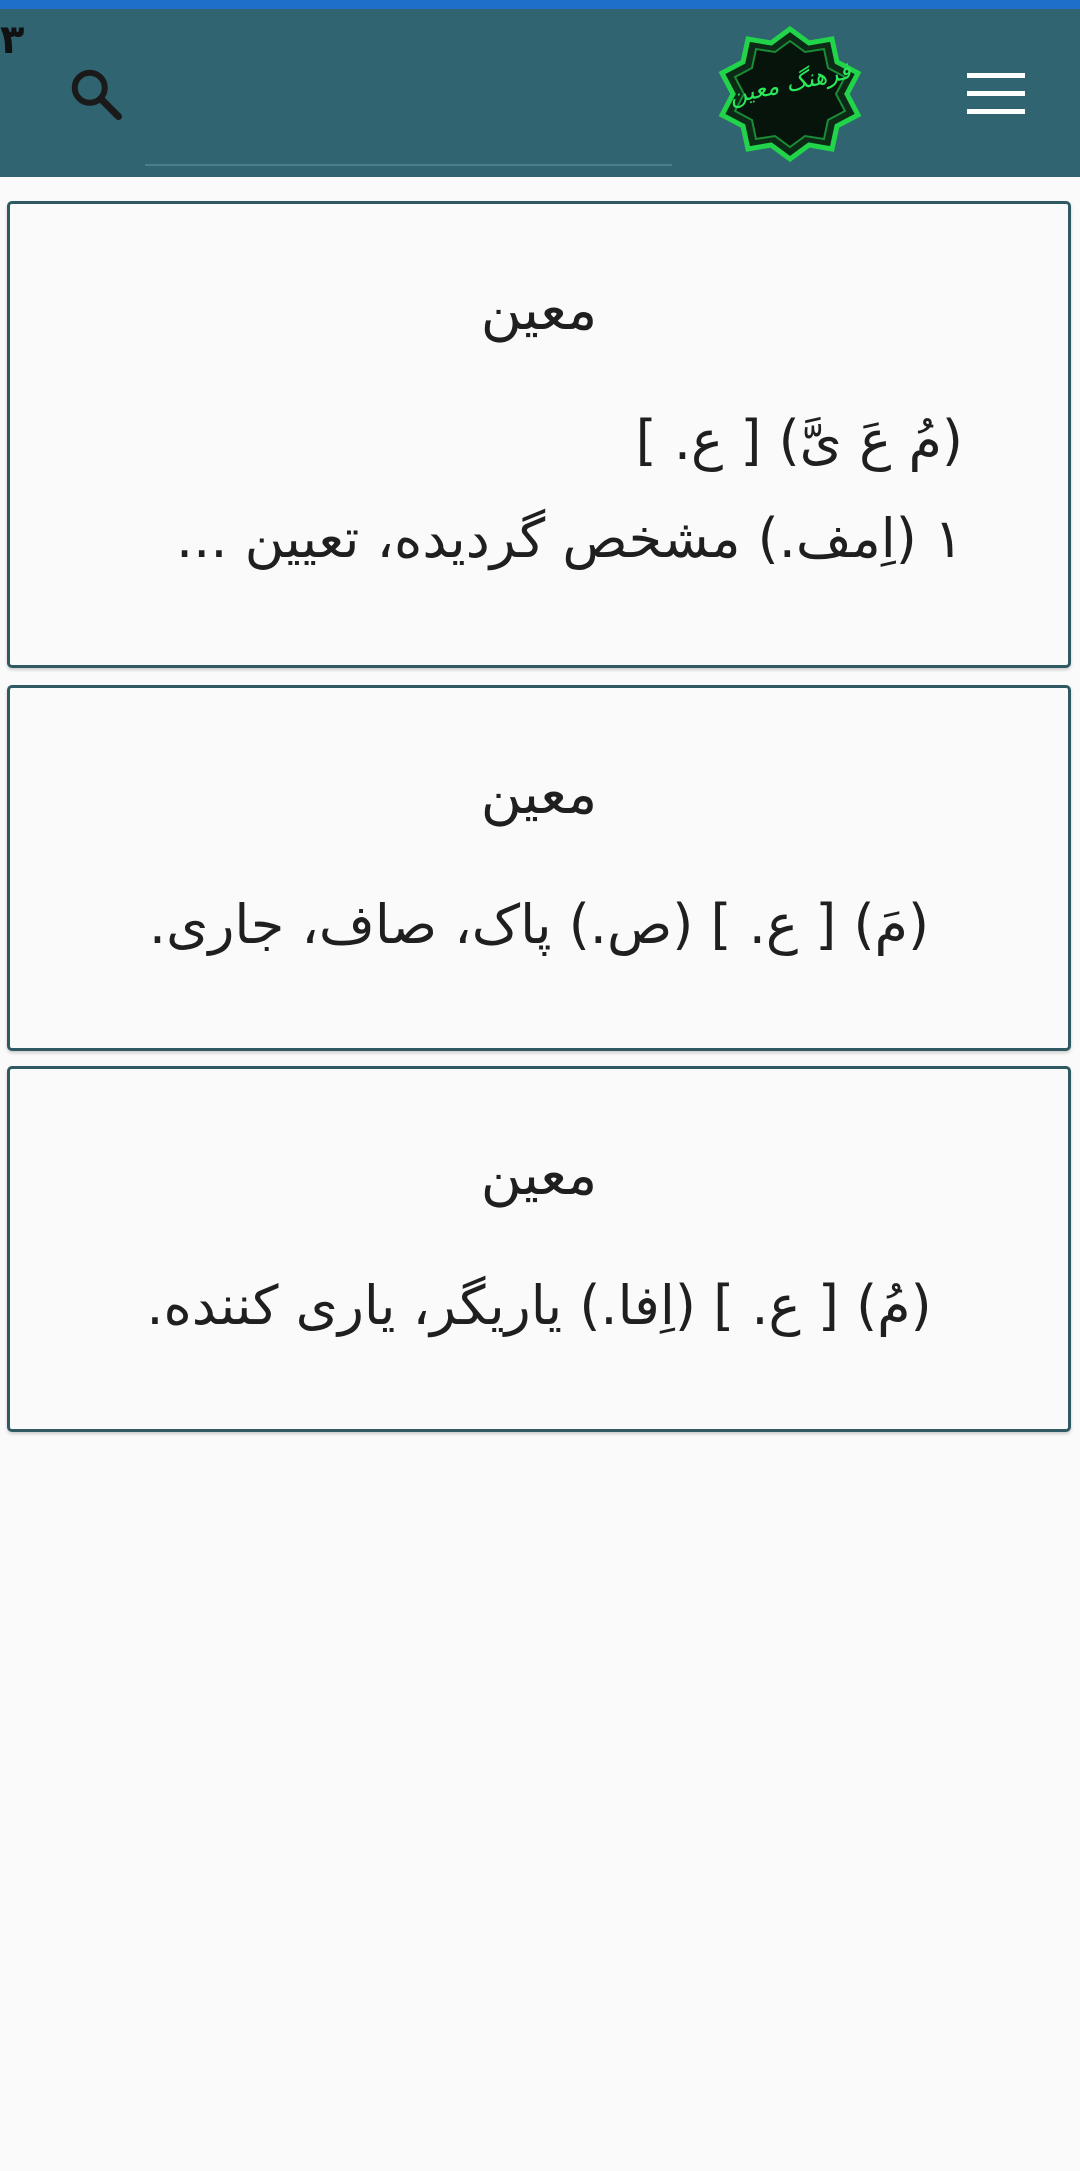 This screenshot has width=1080, height=2171. Describe the element at coordinates (410, 111) in the screenshot. I see `search-input` at that location.